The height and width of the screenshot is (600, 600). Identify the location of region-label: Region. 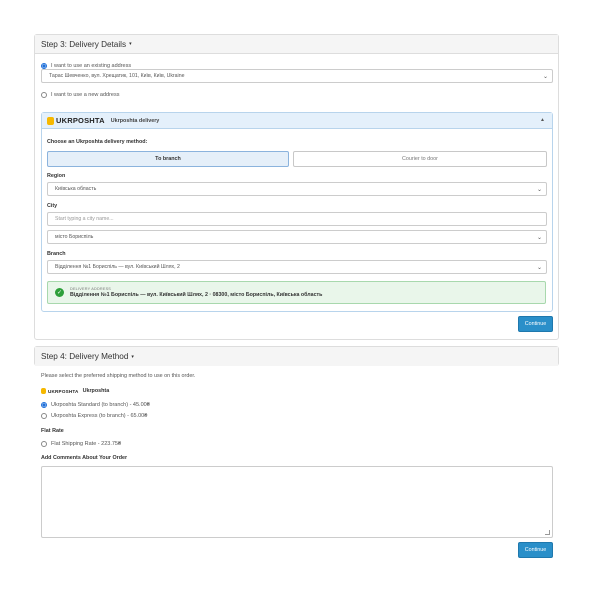
(56, 176).